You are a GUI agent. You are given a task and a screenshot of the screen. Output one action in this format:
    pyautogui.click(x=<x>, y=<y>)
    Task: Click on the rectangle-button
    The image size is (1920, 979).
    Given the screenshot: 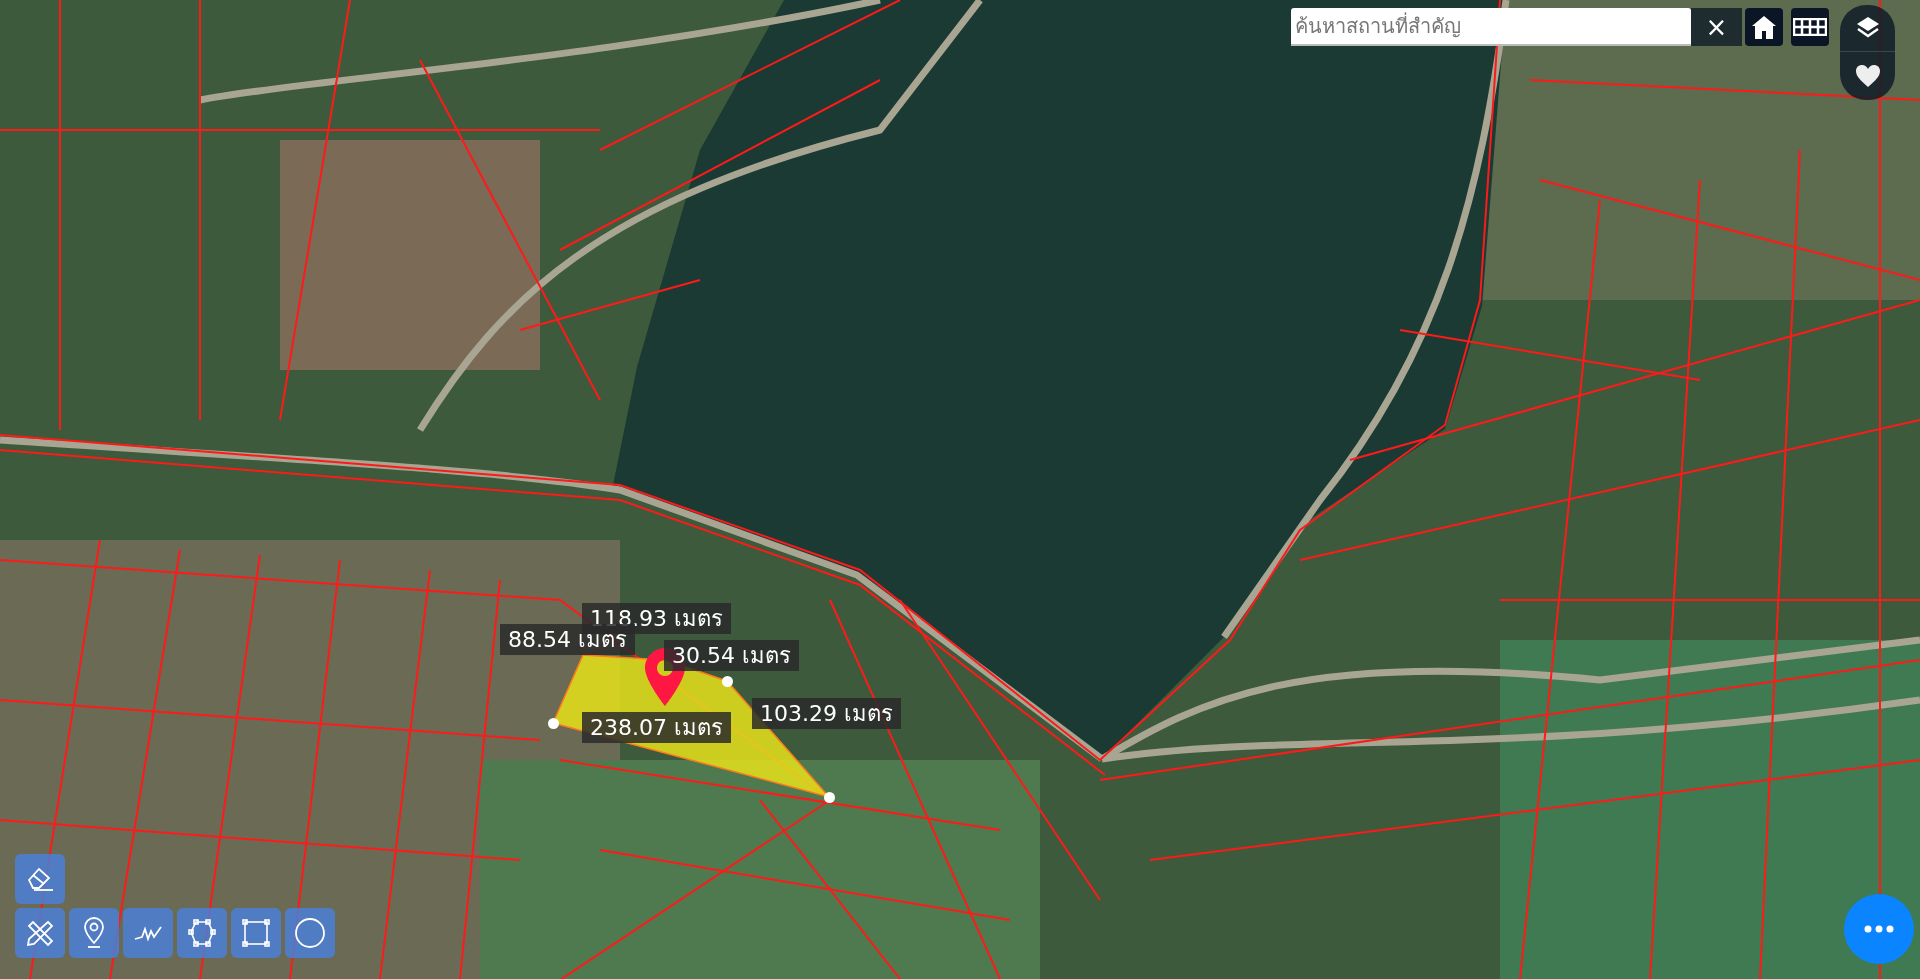 What is the action you would take?
    pyautogui.click(x=256, y=933)
    